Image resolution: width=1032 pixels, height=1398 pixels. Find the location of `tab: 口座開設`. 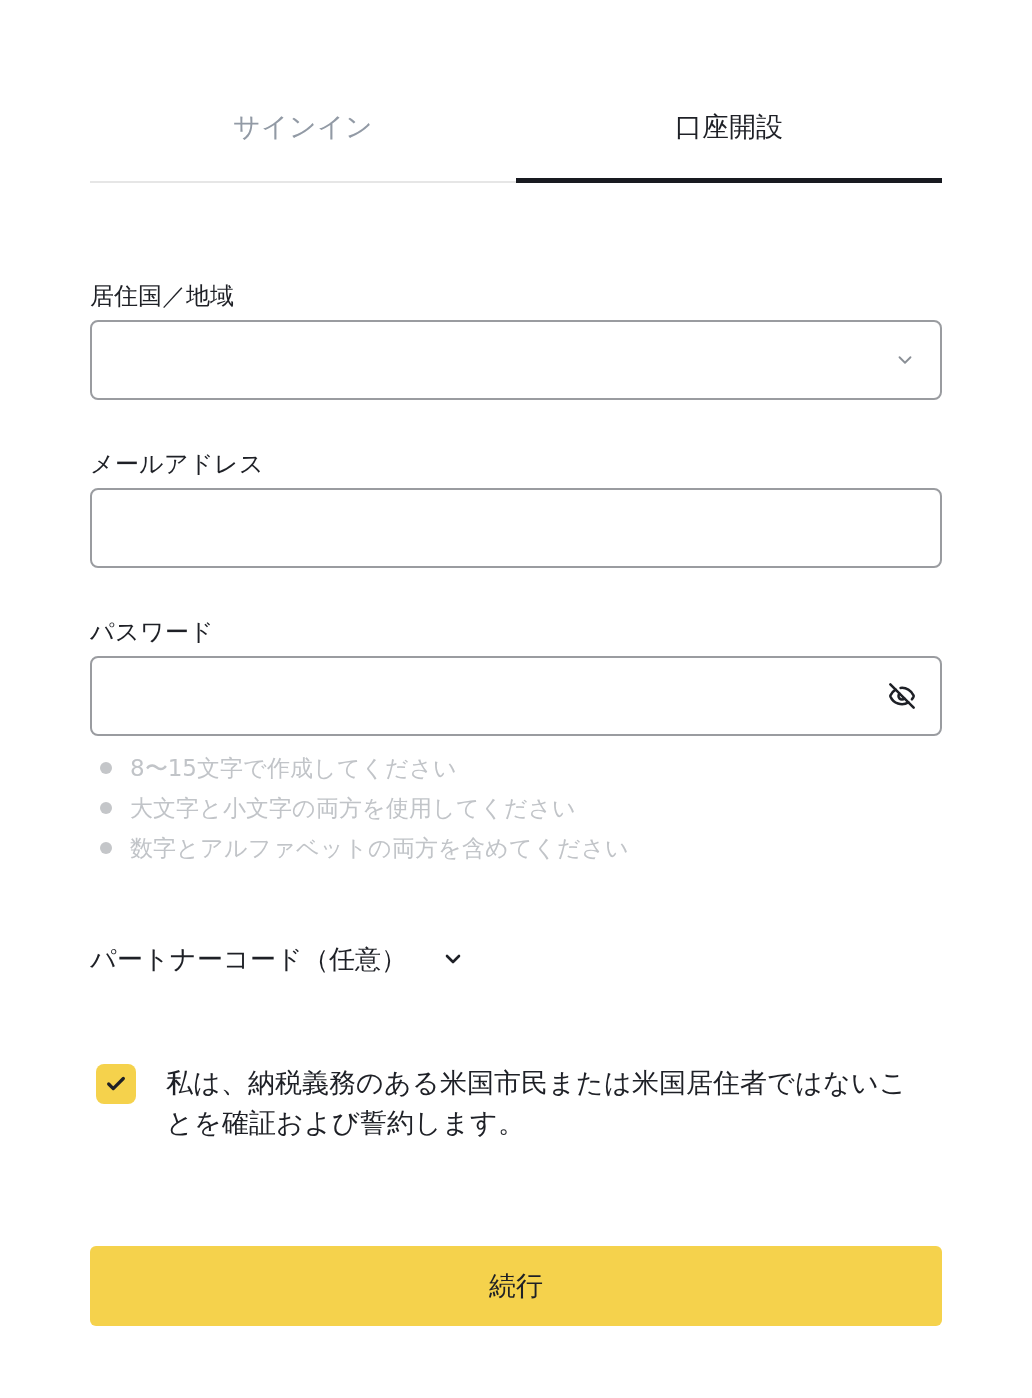

tab: 口座開設 is located at coordinates (729, 147).